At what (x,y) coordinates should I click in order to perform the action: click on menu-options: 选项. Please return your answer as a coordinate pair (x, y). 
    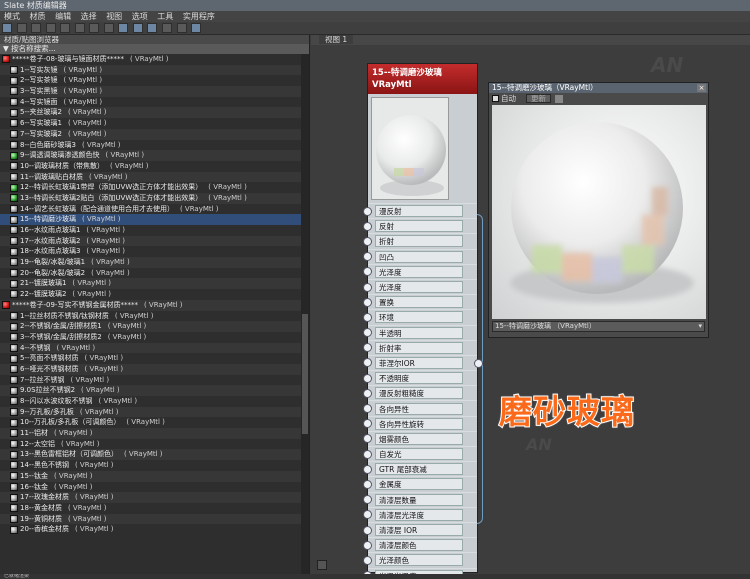
    Looking at the image, I should click on (140, 16).